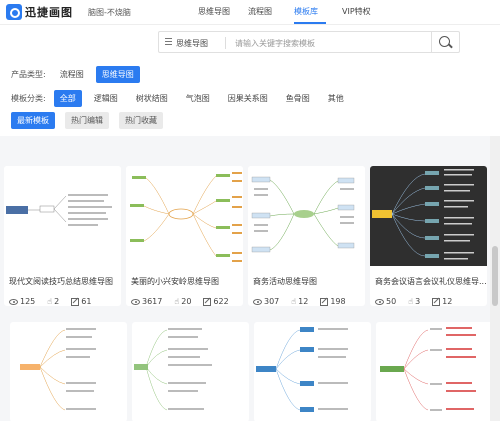 This screenshot has height=422, width=500. What do you see at coordinates (168, 42) in the screenshot?
I see `menu-icon` at bounding box center [168, 42].